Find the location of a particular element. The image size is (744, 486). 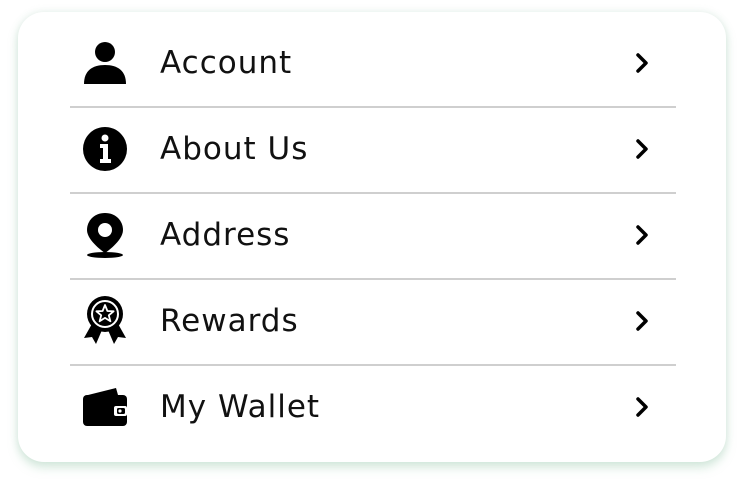

menu-item-rewards: Rewards is located at coordinates (373, 322).